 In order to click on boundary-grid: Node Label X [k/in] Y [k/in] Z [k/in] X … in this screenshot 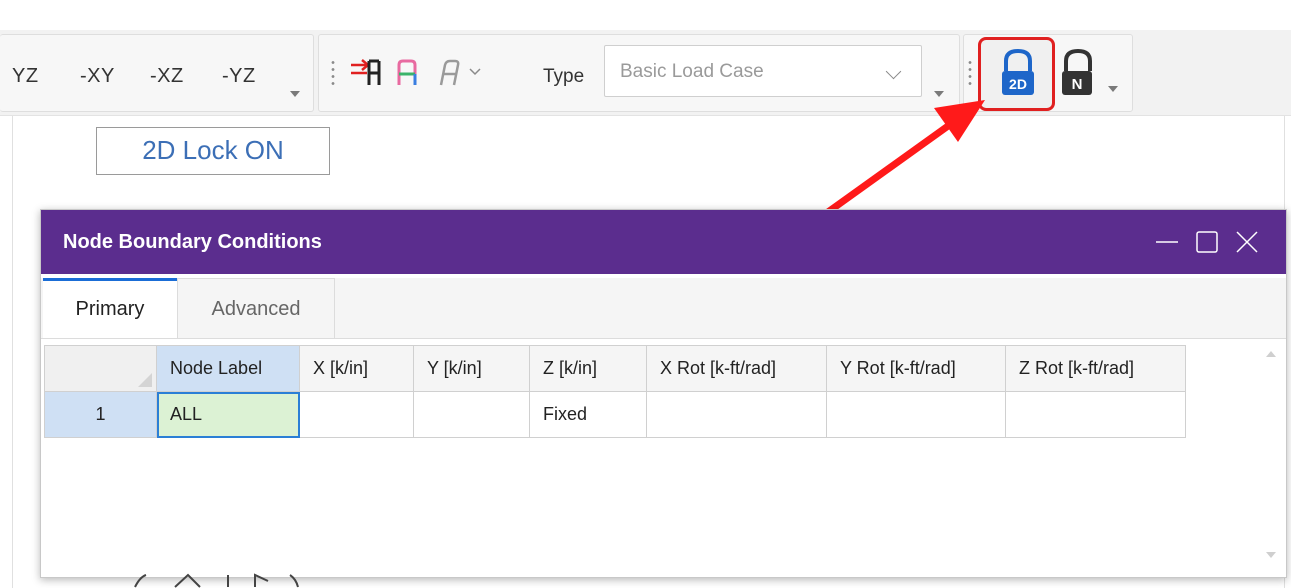, I will do `click(615, 391)`.